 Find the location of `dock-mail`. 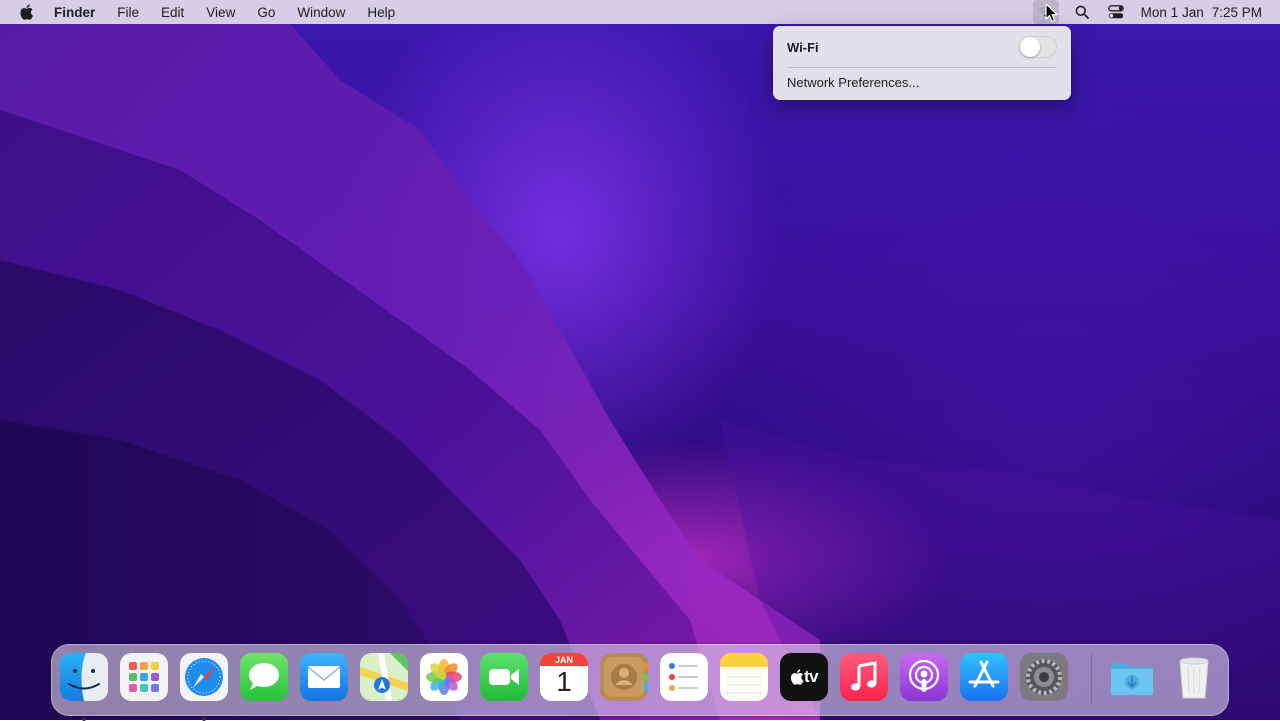

dock-mail is located at coordinates (324, 677).